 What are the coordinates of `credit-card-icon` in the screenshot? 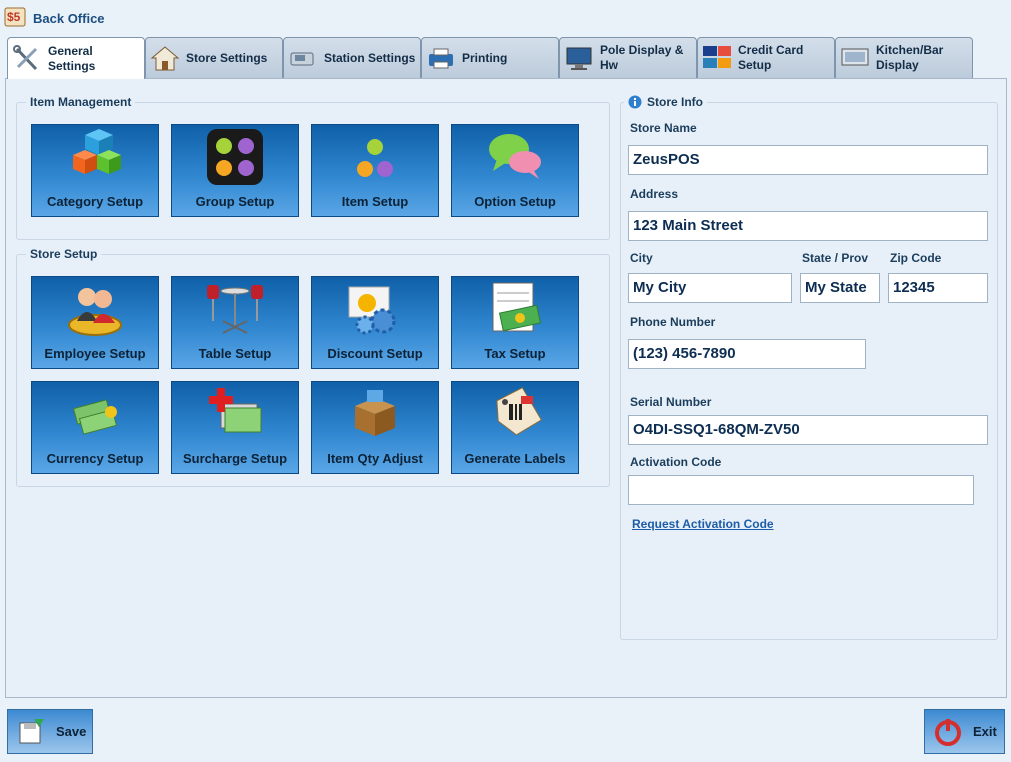 It's located at (717, 57).